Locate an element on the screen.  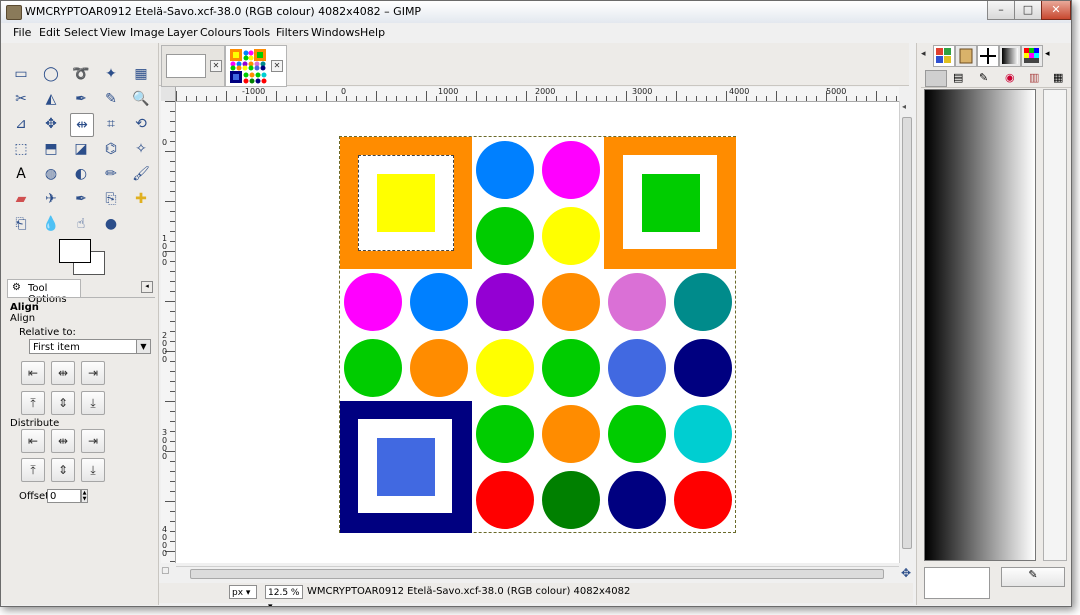
distribute-left-button: ⇤ is located at coordinates (33, 441).